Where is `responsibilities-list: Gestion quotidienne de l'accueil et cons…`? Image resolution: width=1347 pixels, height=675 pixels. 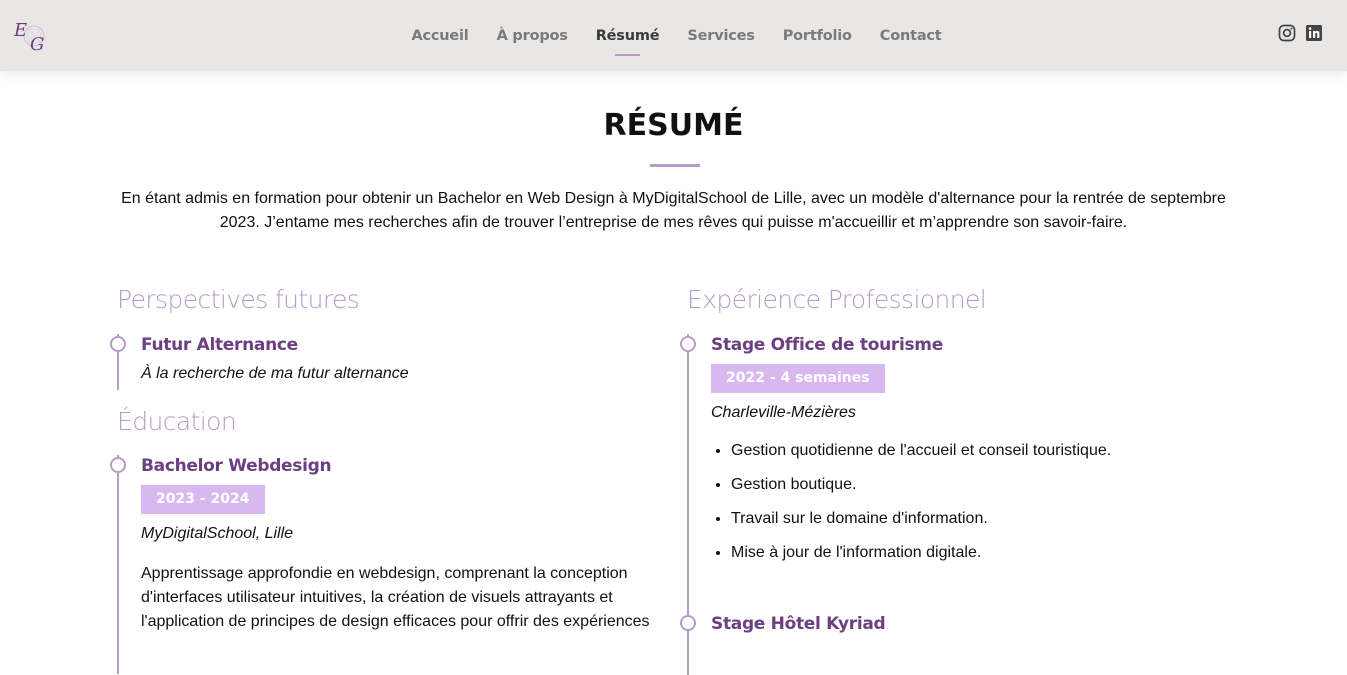 responsibilities-list: Gestion quotidienne de l'accueil et cons… is located at coordinates (969, 502).